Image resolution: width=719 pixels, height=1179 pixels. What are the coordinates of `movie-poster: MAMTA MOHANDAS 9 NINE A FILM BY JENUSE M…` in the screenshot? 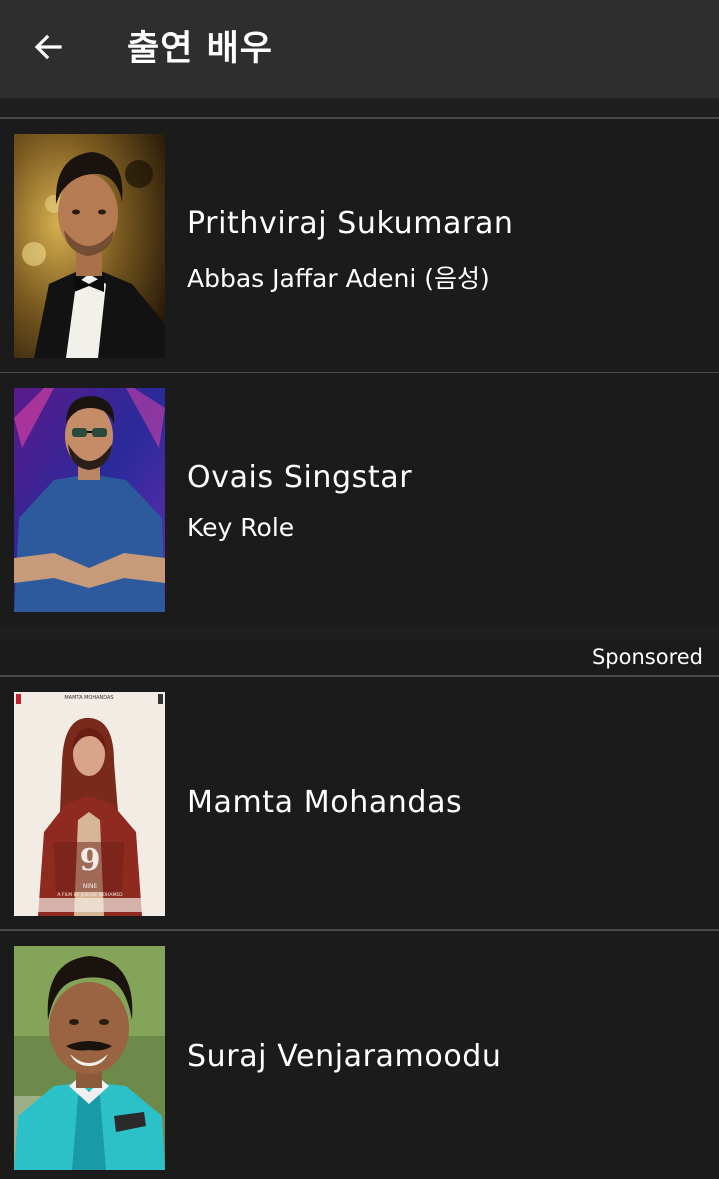 It's located at (89, 804).